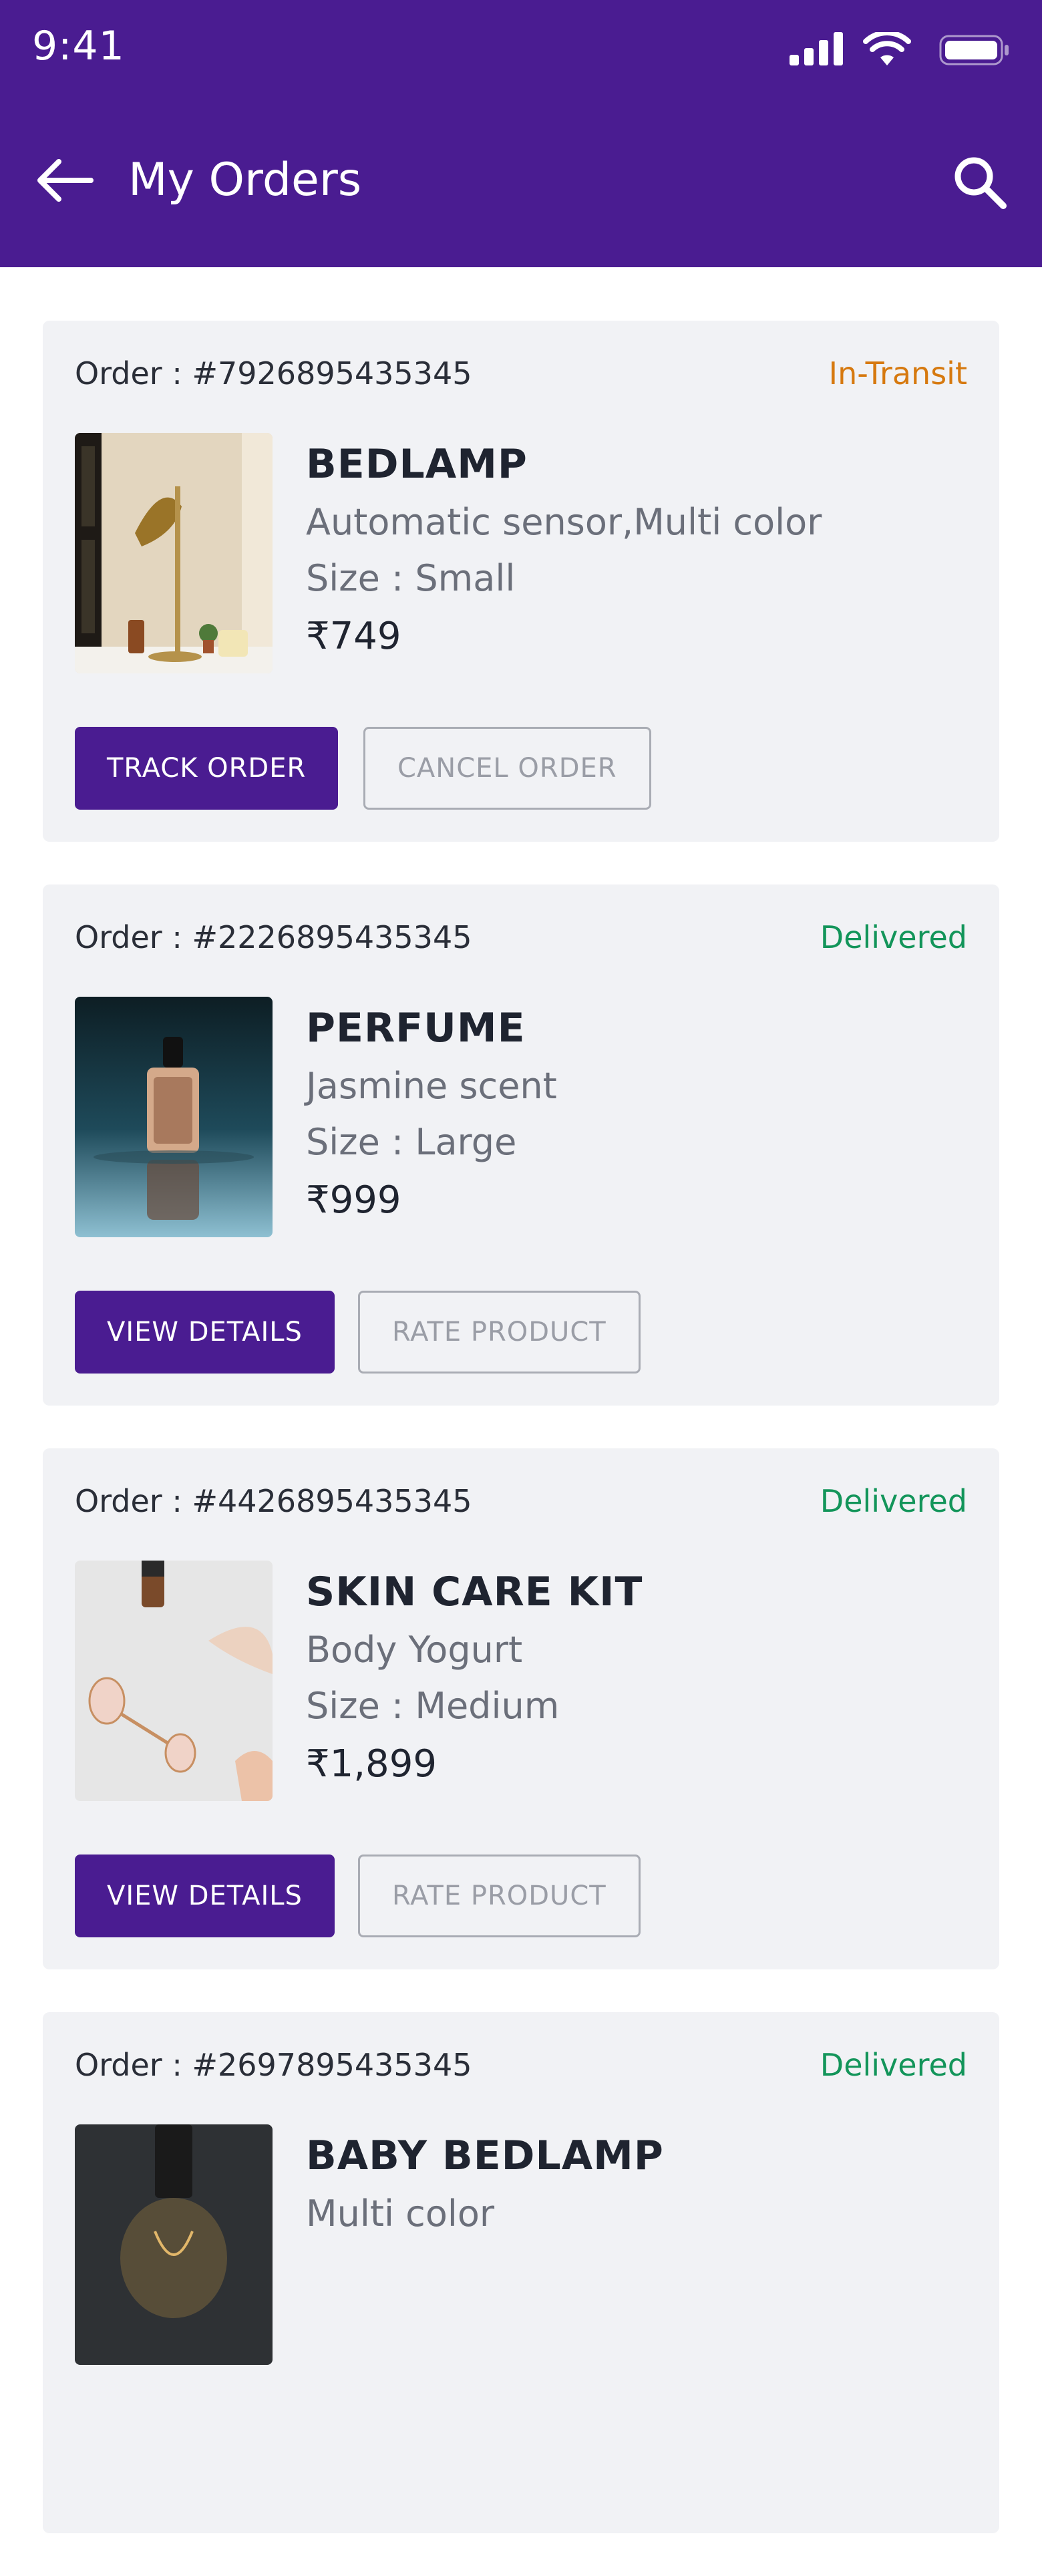 Image resolution: width=1042 pixels, height=2576 pixels. Describe the element at coordinates (433, 1706) in the screenshot. I see `product-size: Size : Medium` at that location.